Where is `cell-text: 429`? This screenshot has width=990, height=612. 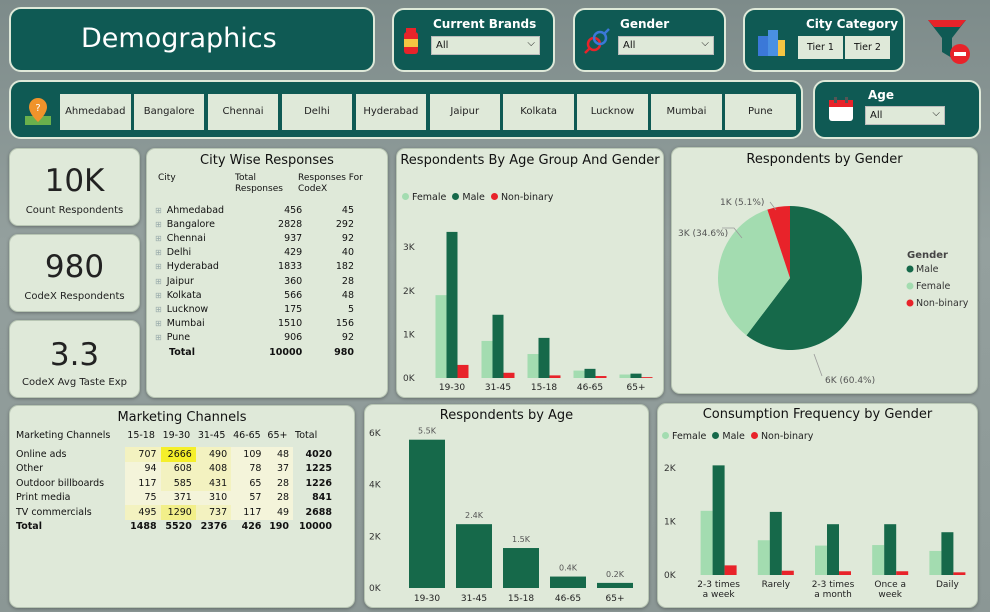 cell-text: 429 is located at coordinates (293, 253).